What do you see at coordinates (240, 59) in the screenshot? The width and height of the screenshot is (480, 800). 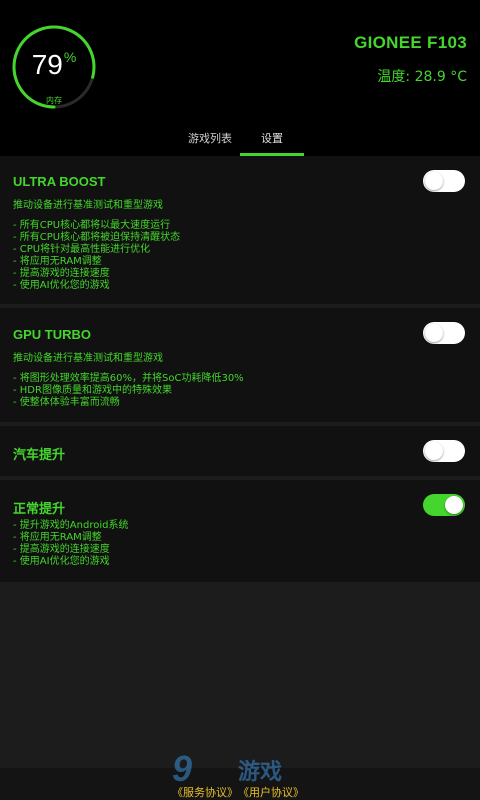 I see `header: 79% 内存 GIONEE F103 温度: 28.9 °C` at bounding box center [240, 59].